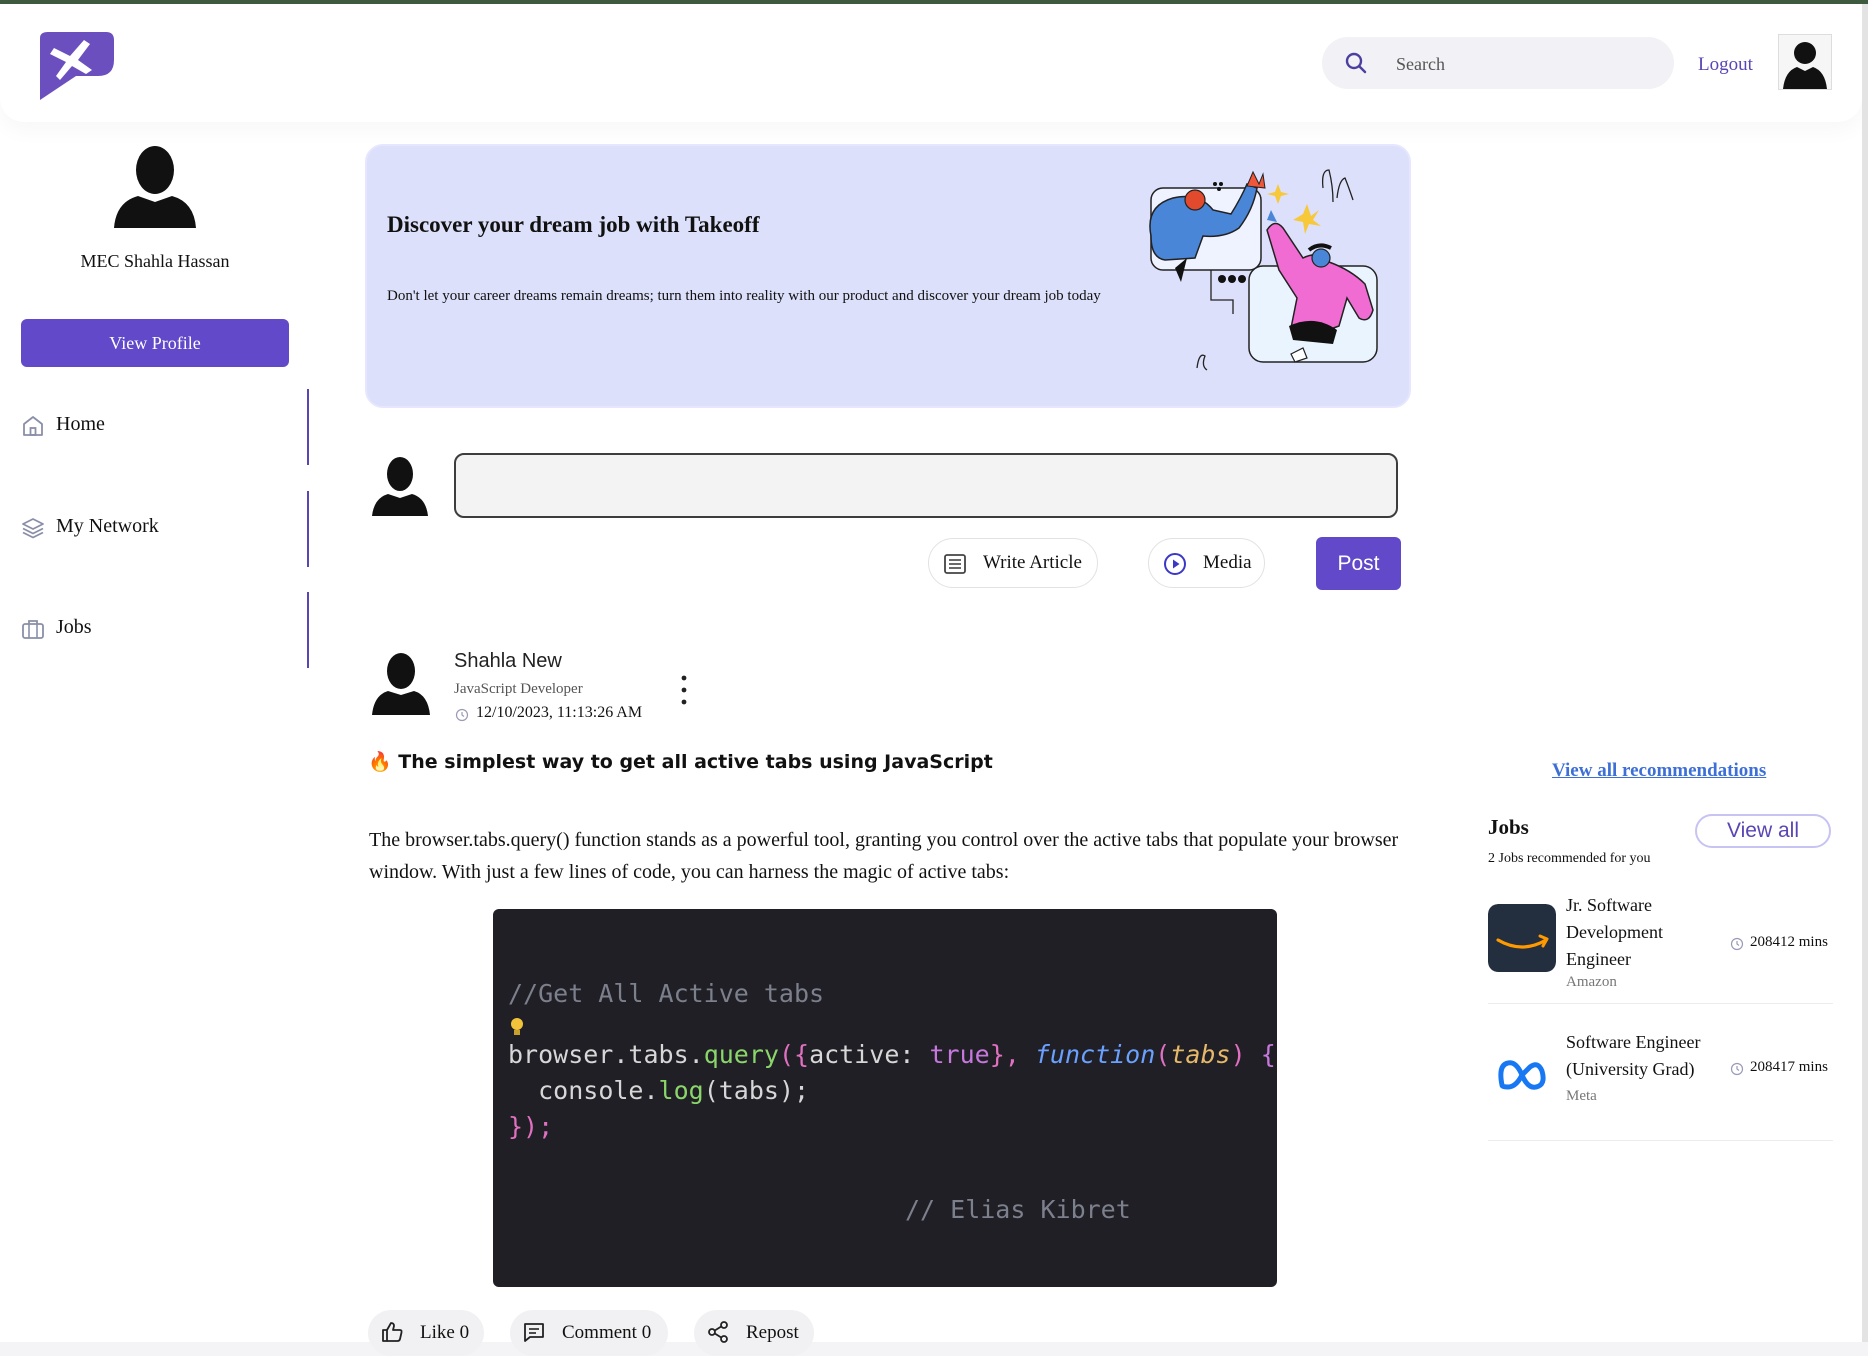 The height and width of the screenshot is (1356, 1868). What do you see at coordinates (1636, 1056) in the screenshot?
I see `job-title: Software Engineer (University Grad)` at bounding box center [1636, 1056].